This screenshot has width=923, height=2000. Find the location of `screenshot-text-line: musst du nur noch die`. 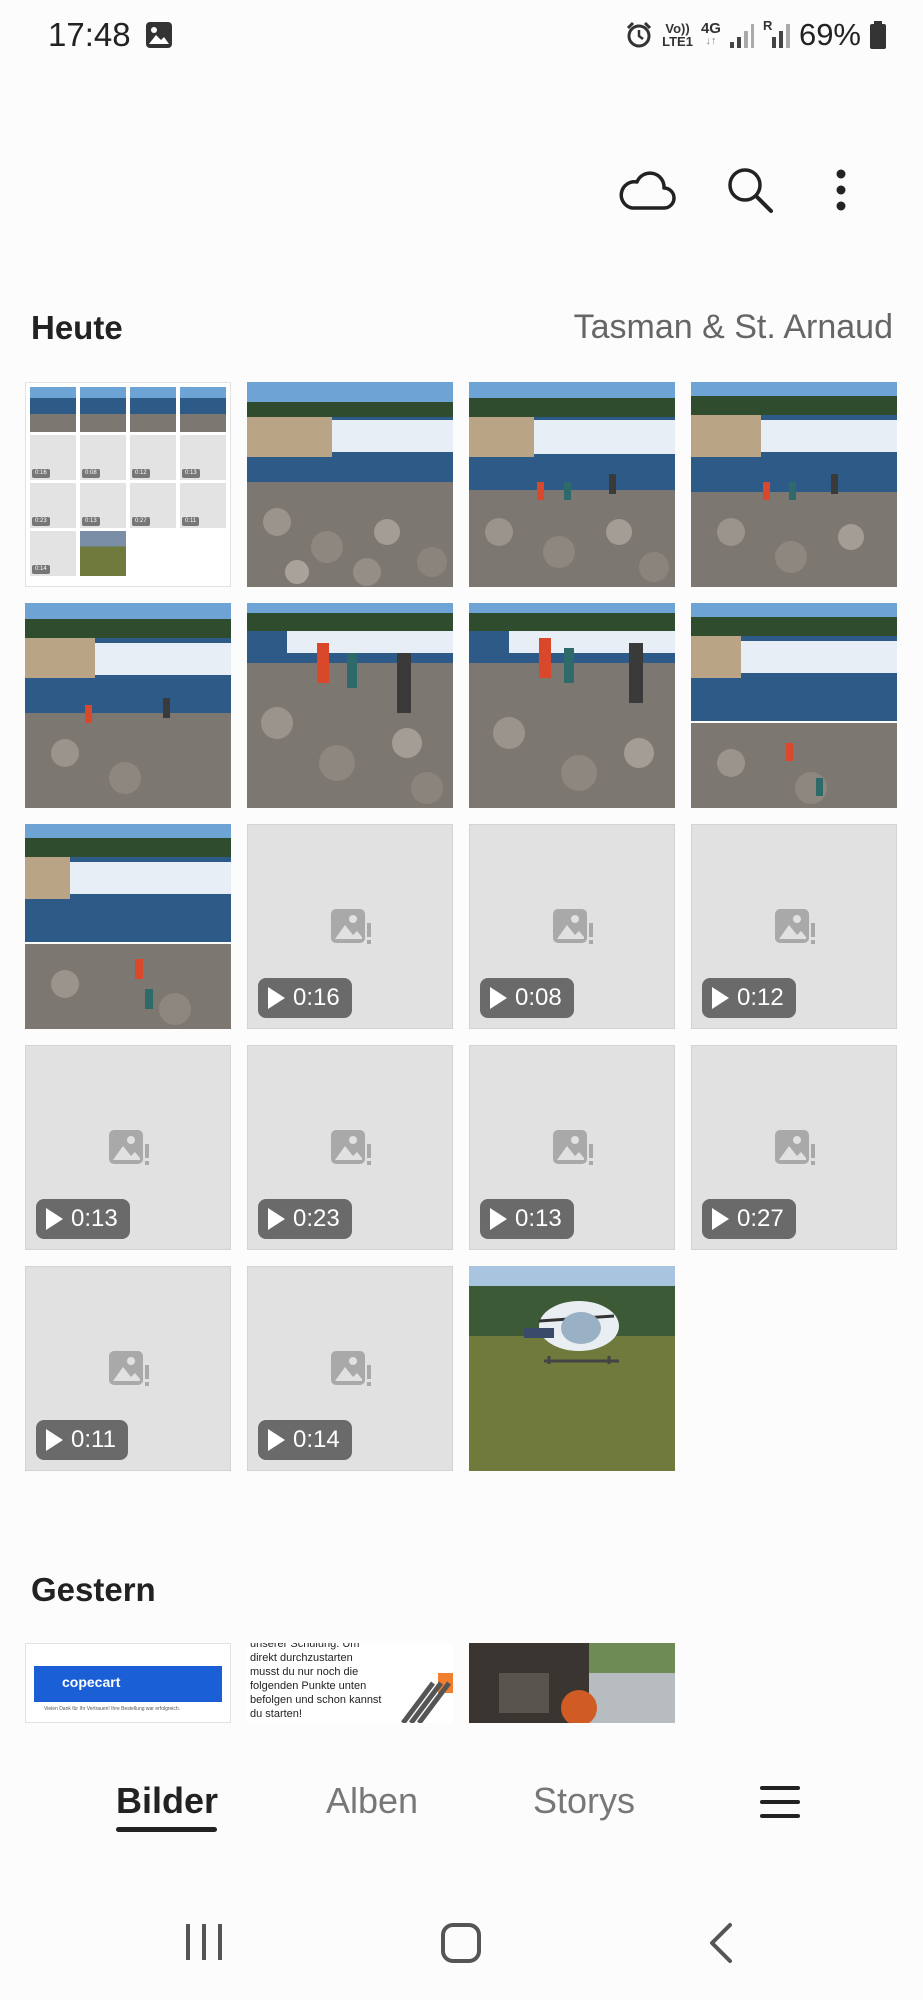

screenshot-text-line: musst du nur noch die is located at coordinates (304, 1672).